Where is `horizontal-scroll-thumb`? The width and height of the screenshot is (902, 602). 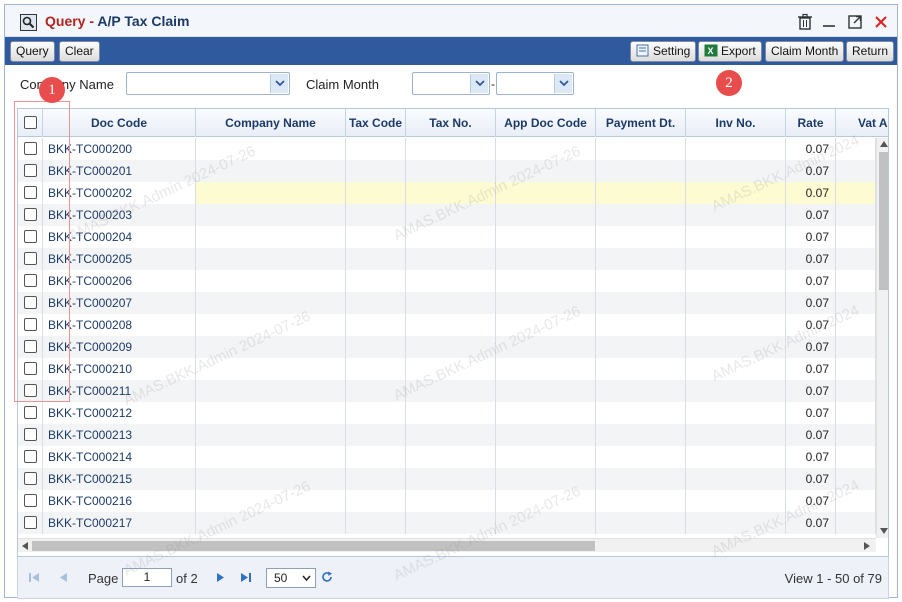 horizontal-scroll-thumb is located at coordinates (313, 546).